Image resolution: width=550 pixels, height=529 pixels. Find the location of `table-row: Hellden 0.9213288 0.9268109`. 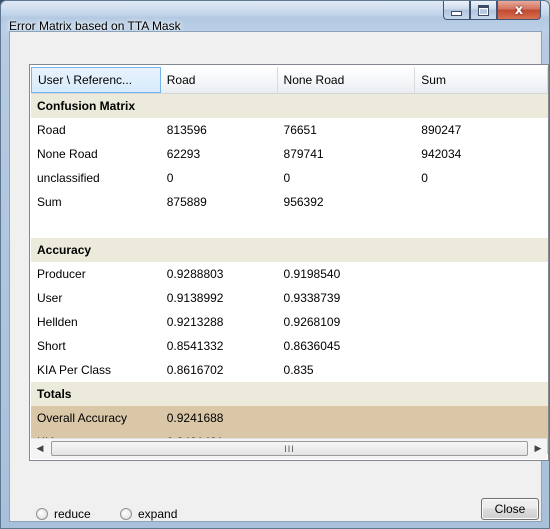

table-row: Hellden 0.9213288 0.9268109 is located at coordinates (289, 322).